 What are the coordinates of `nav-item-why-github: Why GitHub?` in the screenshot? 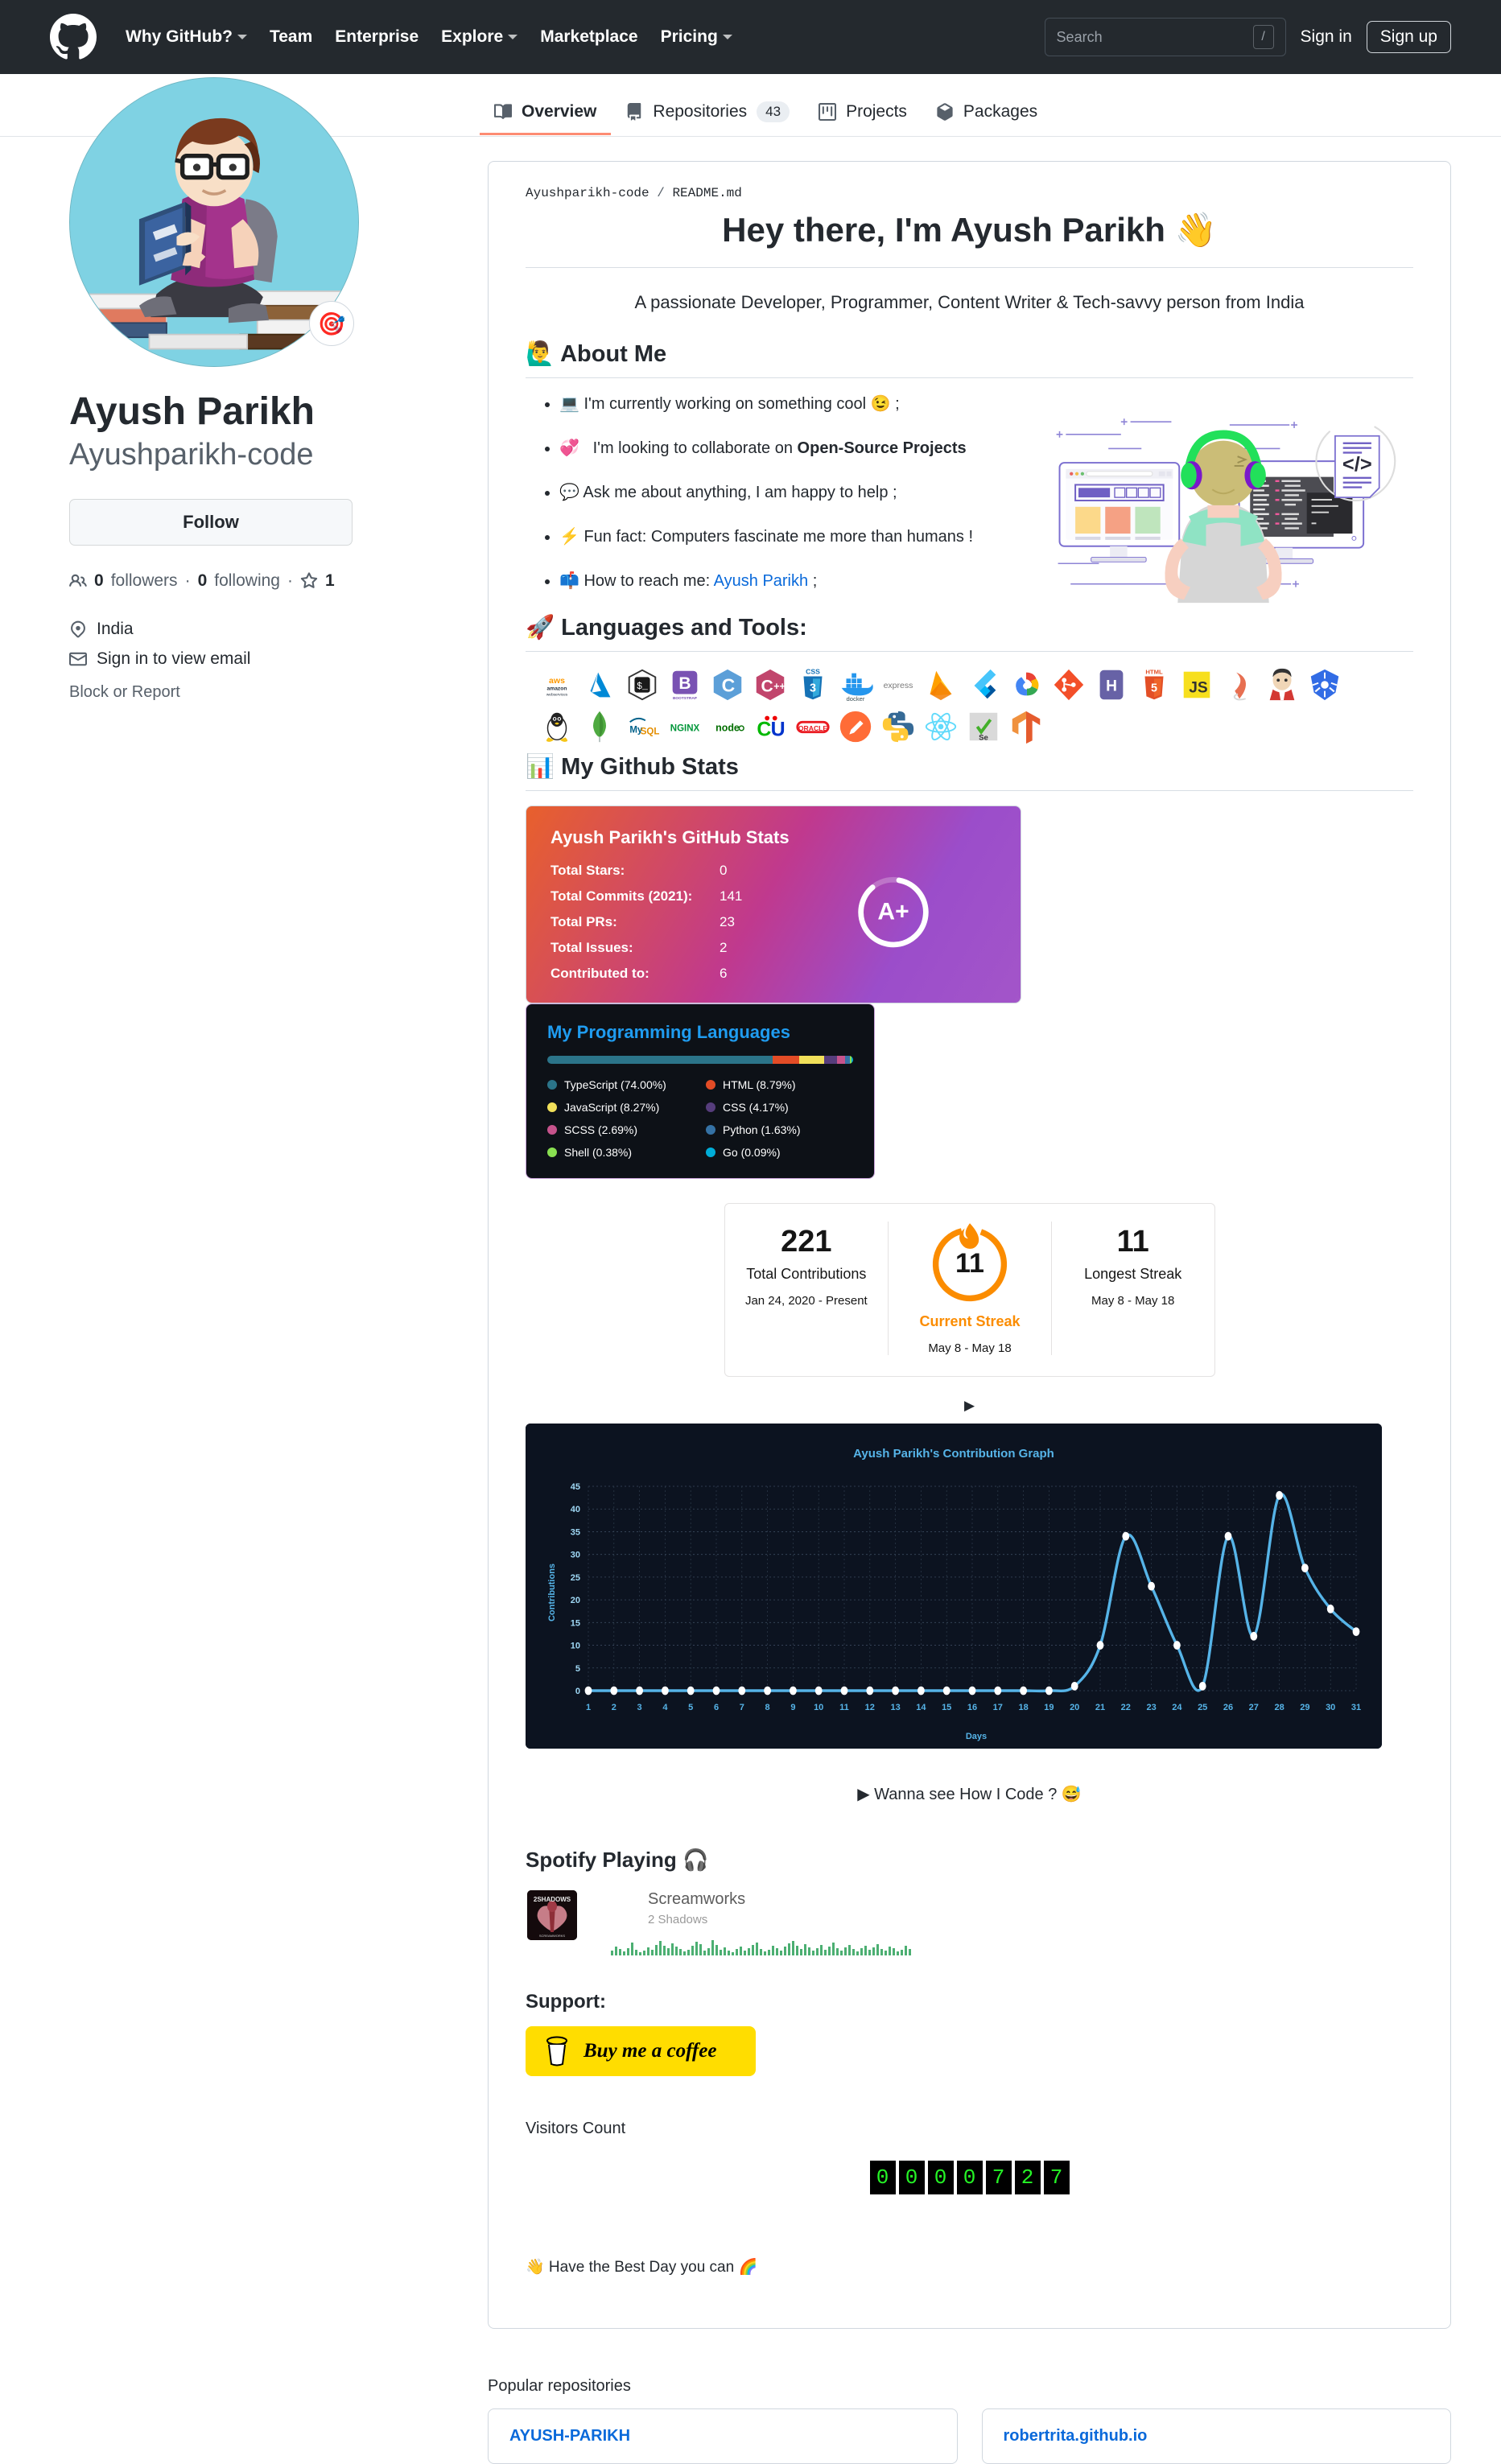 It's located at (186, 37).